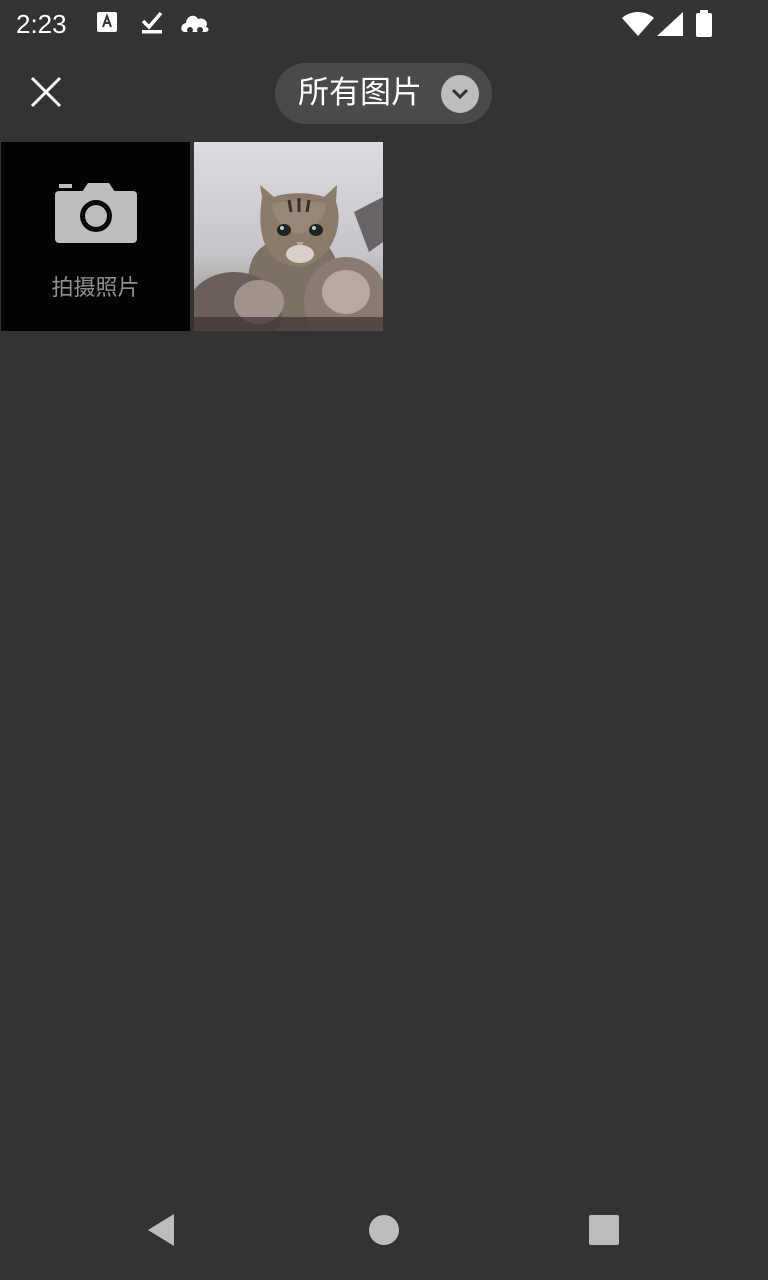  What do you see at coordinates (638, 26) in the screenshot?
I see `wifi-icon` at bounding box center [638, 26].